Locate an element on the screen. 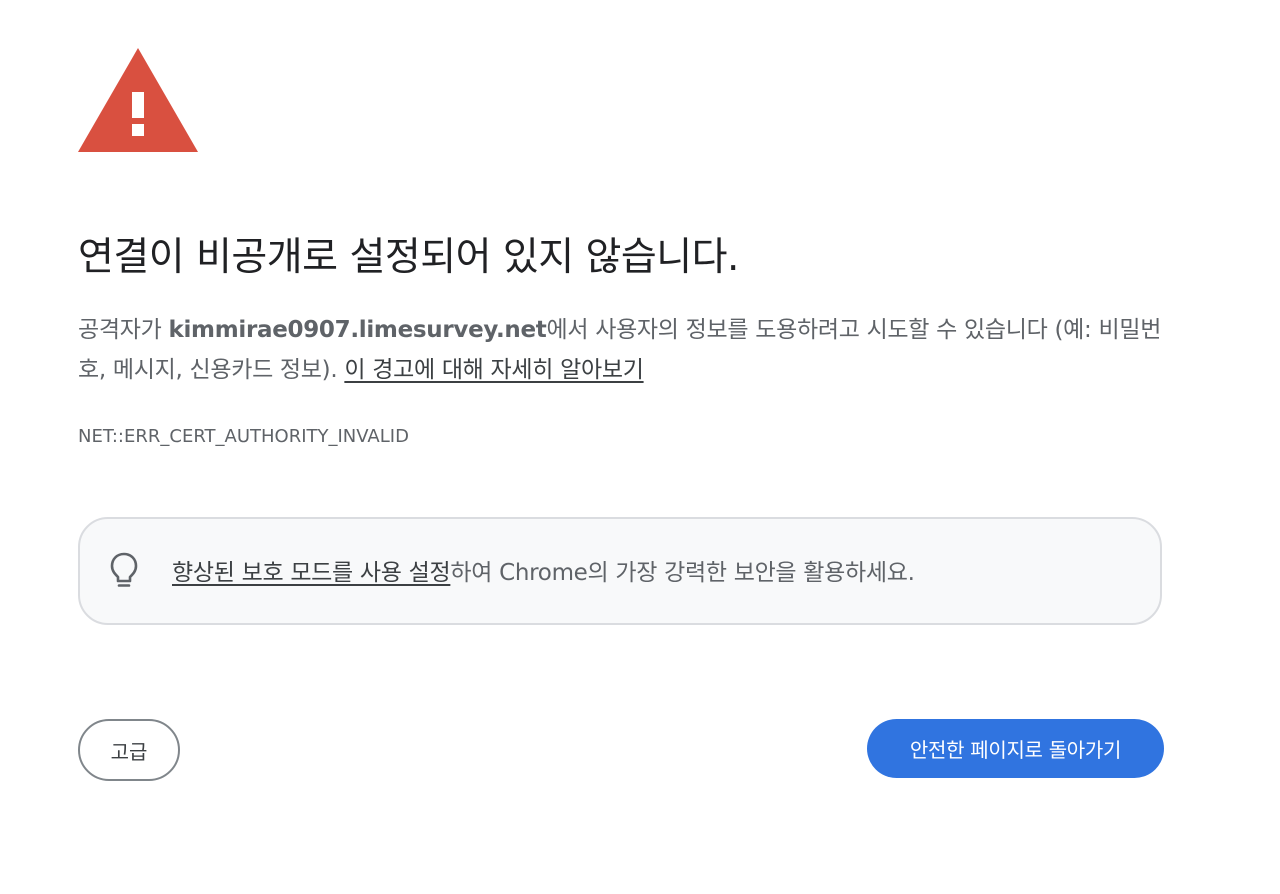 The height and width of the screenshot is (894, 1280). enhanced-protection-suffix: 하여 Chrome의 가장 강력한 보안을 활용하세요. is located at coordinates (682, 573).